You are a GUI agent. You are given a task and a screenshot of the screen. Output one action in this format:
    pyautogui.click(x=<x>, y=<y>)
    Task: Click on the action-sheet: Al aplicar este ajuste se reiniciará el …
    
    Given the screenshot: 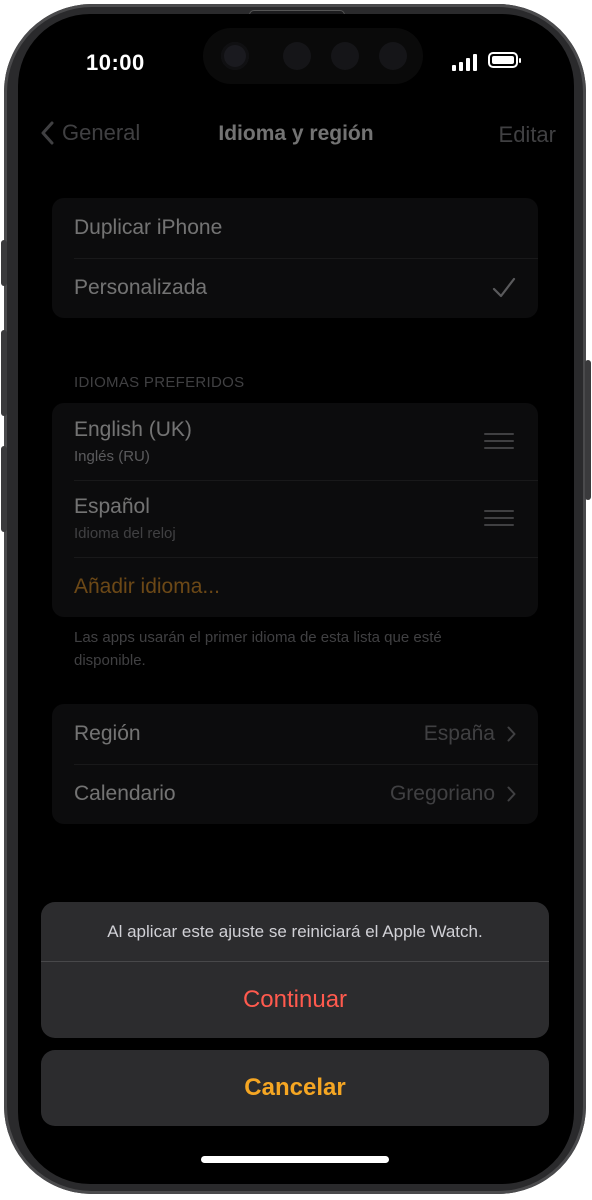 What is the action you would take?
    pyautogui.click(x=295, y=970)
    